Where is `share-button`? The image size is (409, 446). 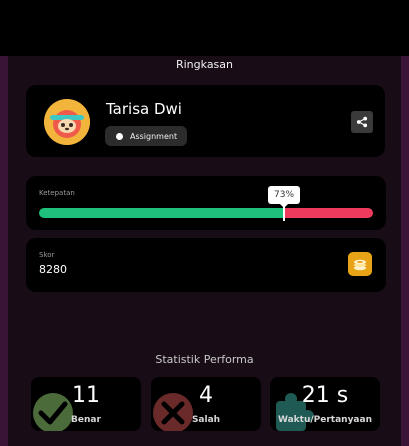 share-button is located at coordinates (362, 122).